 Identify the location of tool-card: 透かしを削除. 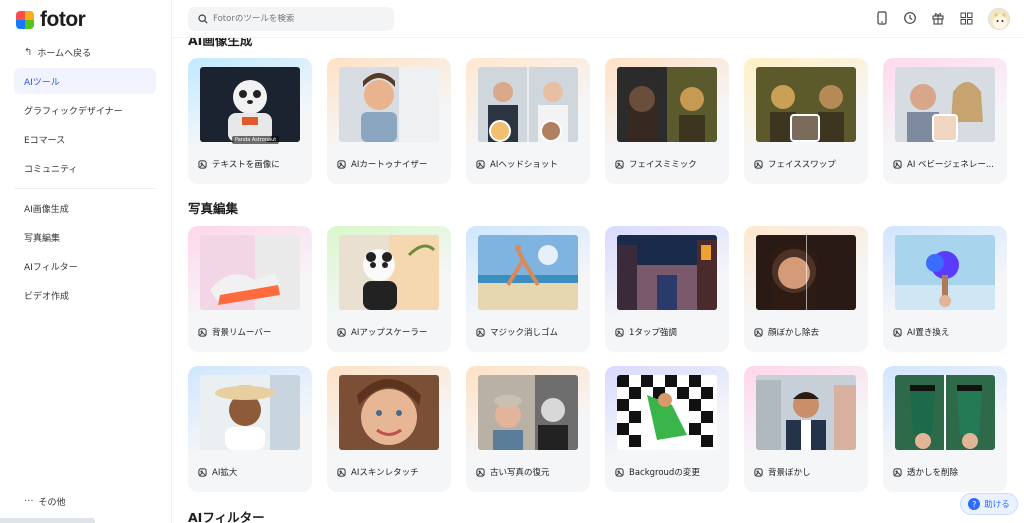
(945, 429).